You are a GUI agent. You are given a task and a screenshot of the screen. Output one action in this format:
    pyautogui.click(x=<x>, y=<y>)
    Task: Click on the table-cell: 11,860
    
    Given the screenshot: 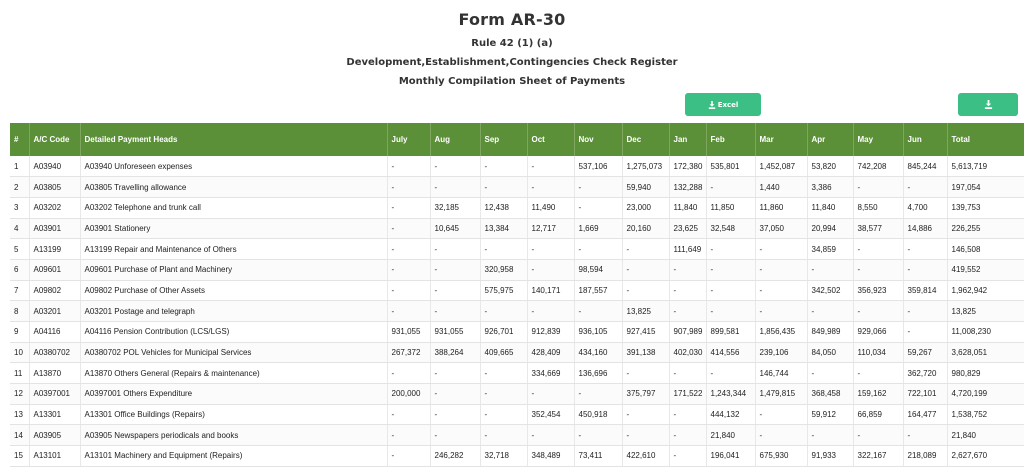 What is the action you would take?
    pyautogui.click(x=781, y=208)
    